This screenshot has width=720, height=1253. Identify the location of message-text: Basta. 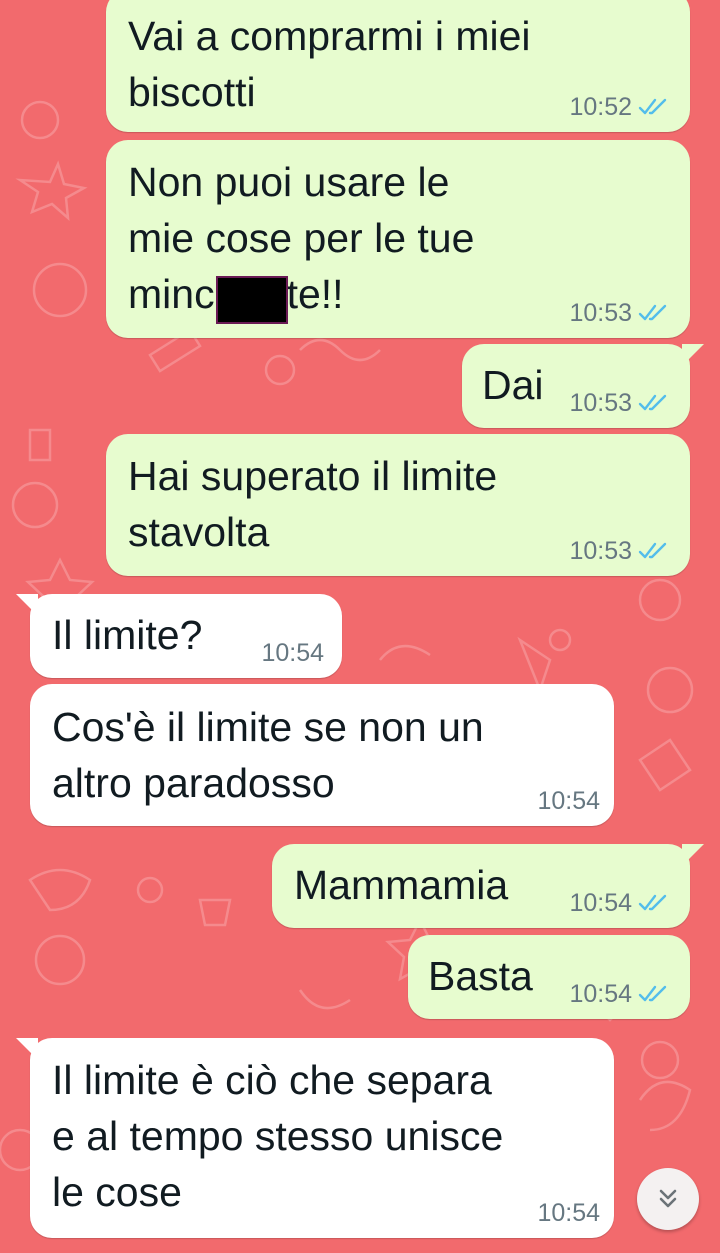
(480, 976).